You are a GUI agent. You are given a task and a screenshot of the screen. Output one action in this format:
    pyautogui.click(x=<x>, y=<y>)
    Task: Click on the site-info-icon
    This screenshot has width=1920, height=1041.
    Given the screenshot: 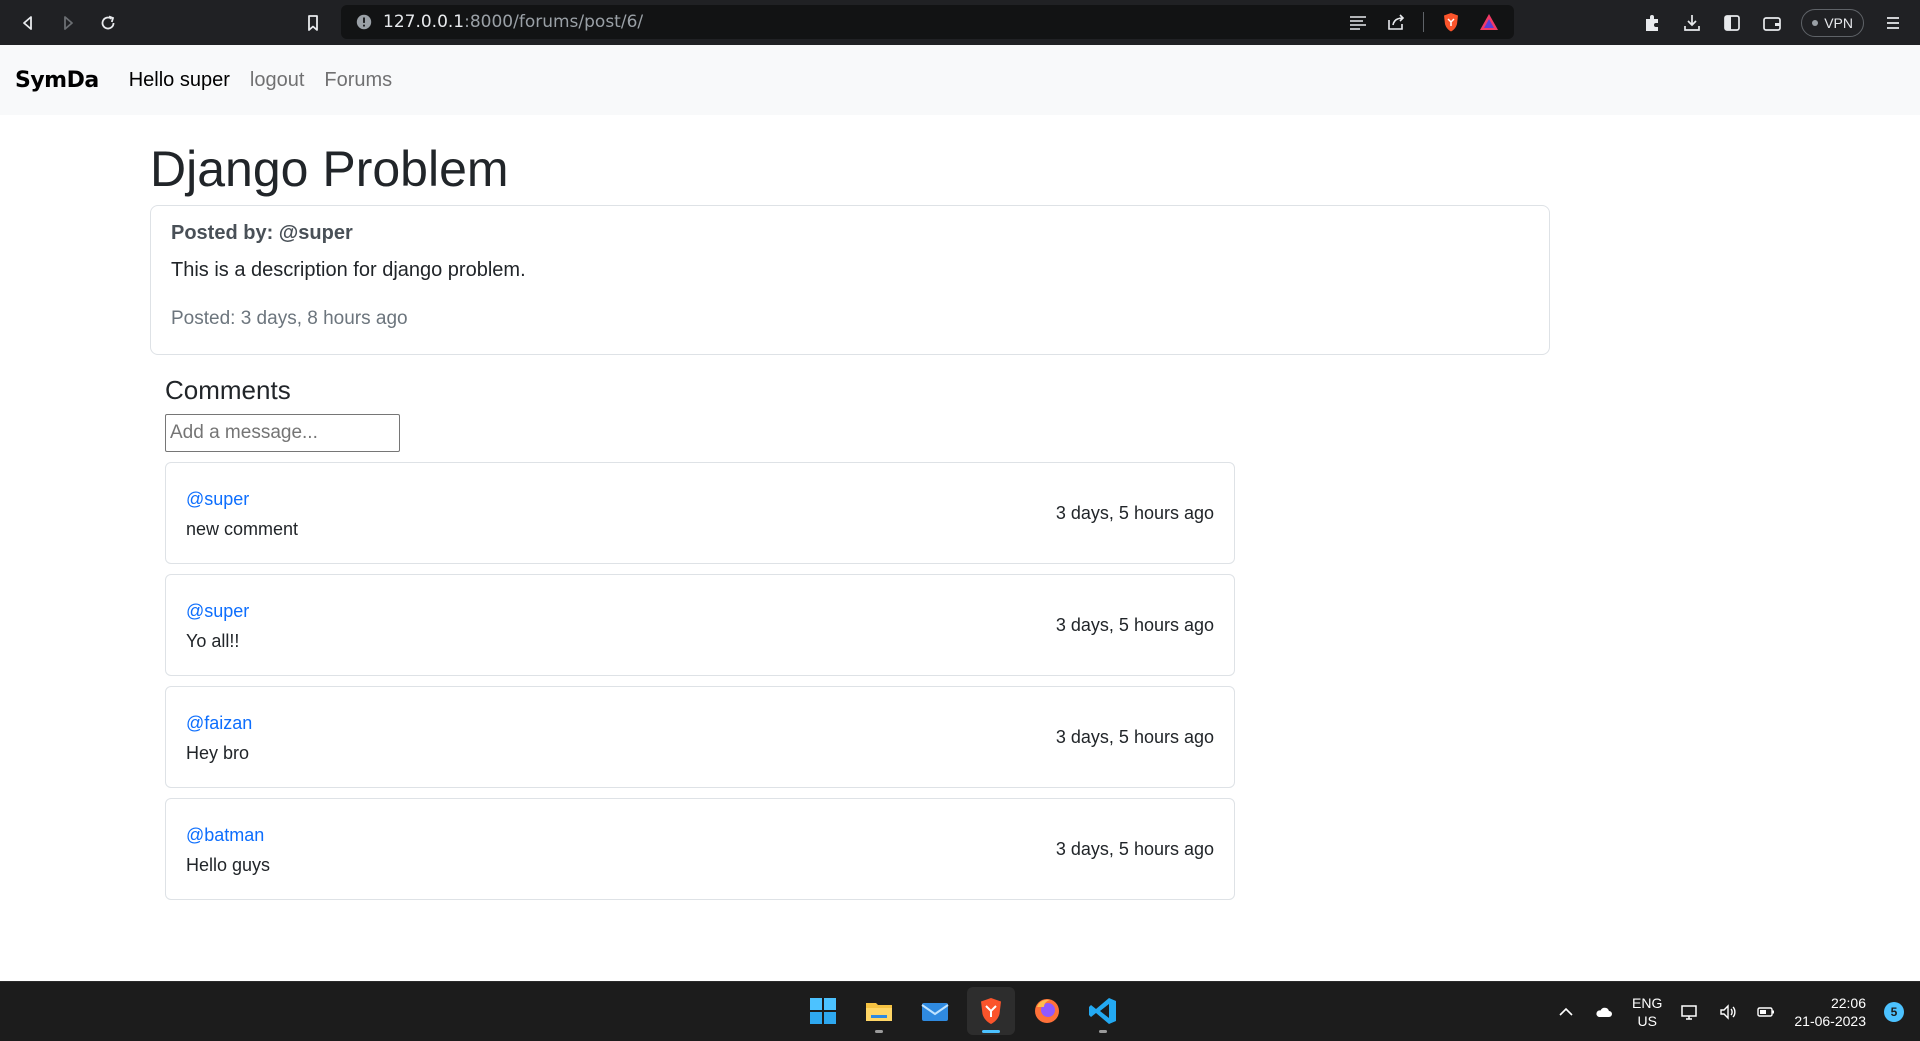 What is the action you would take?
    pyautogui.click(x=364, y=22)
    